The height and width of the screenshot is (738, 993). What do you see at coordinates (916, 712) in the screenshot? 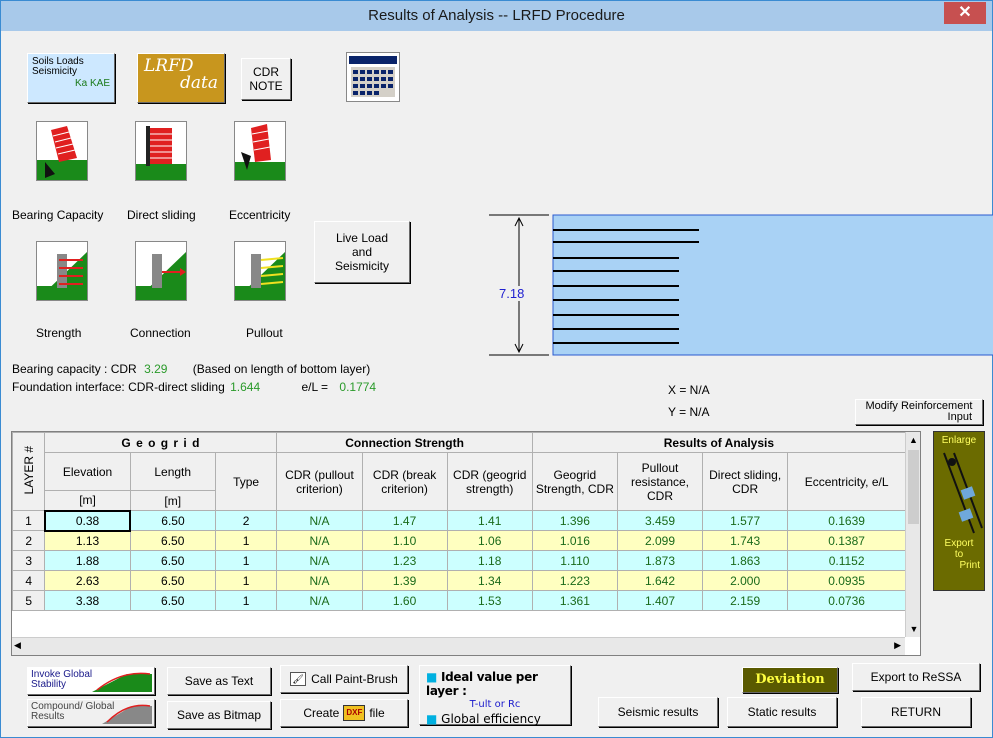
I see `return-button: RETURN` at bounding box center [916, 712].